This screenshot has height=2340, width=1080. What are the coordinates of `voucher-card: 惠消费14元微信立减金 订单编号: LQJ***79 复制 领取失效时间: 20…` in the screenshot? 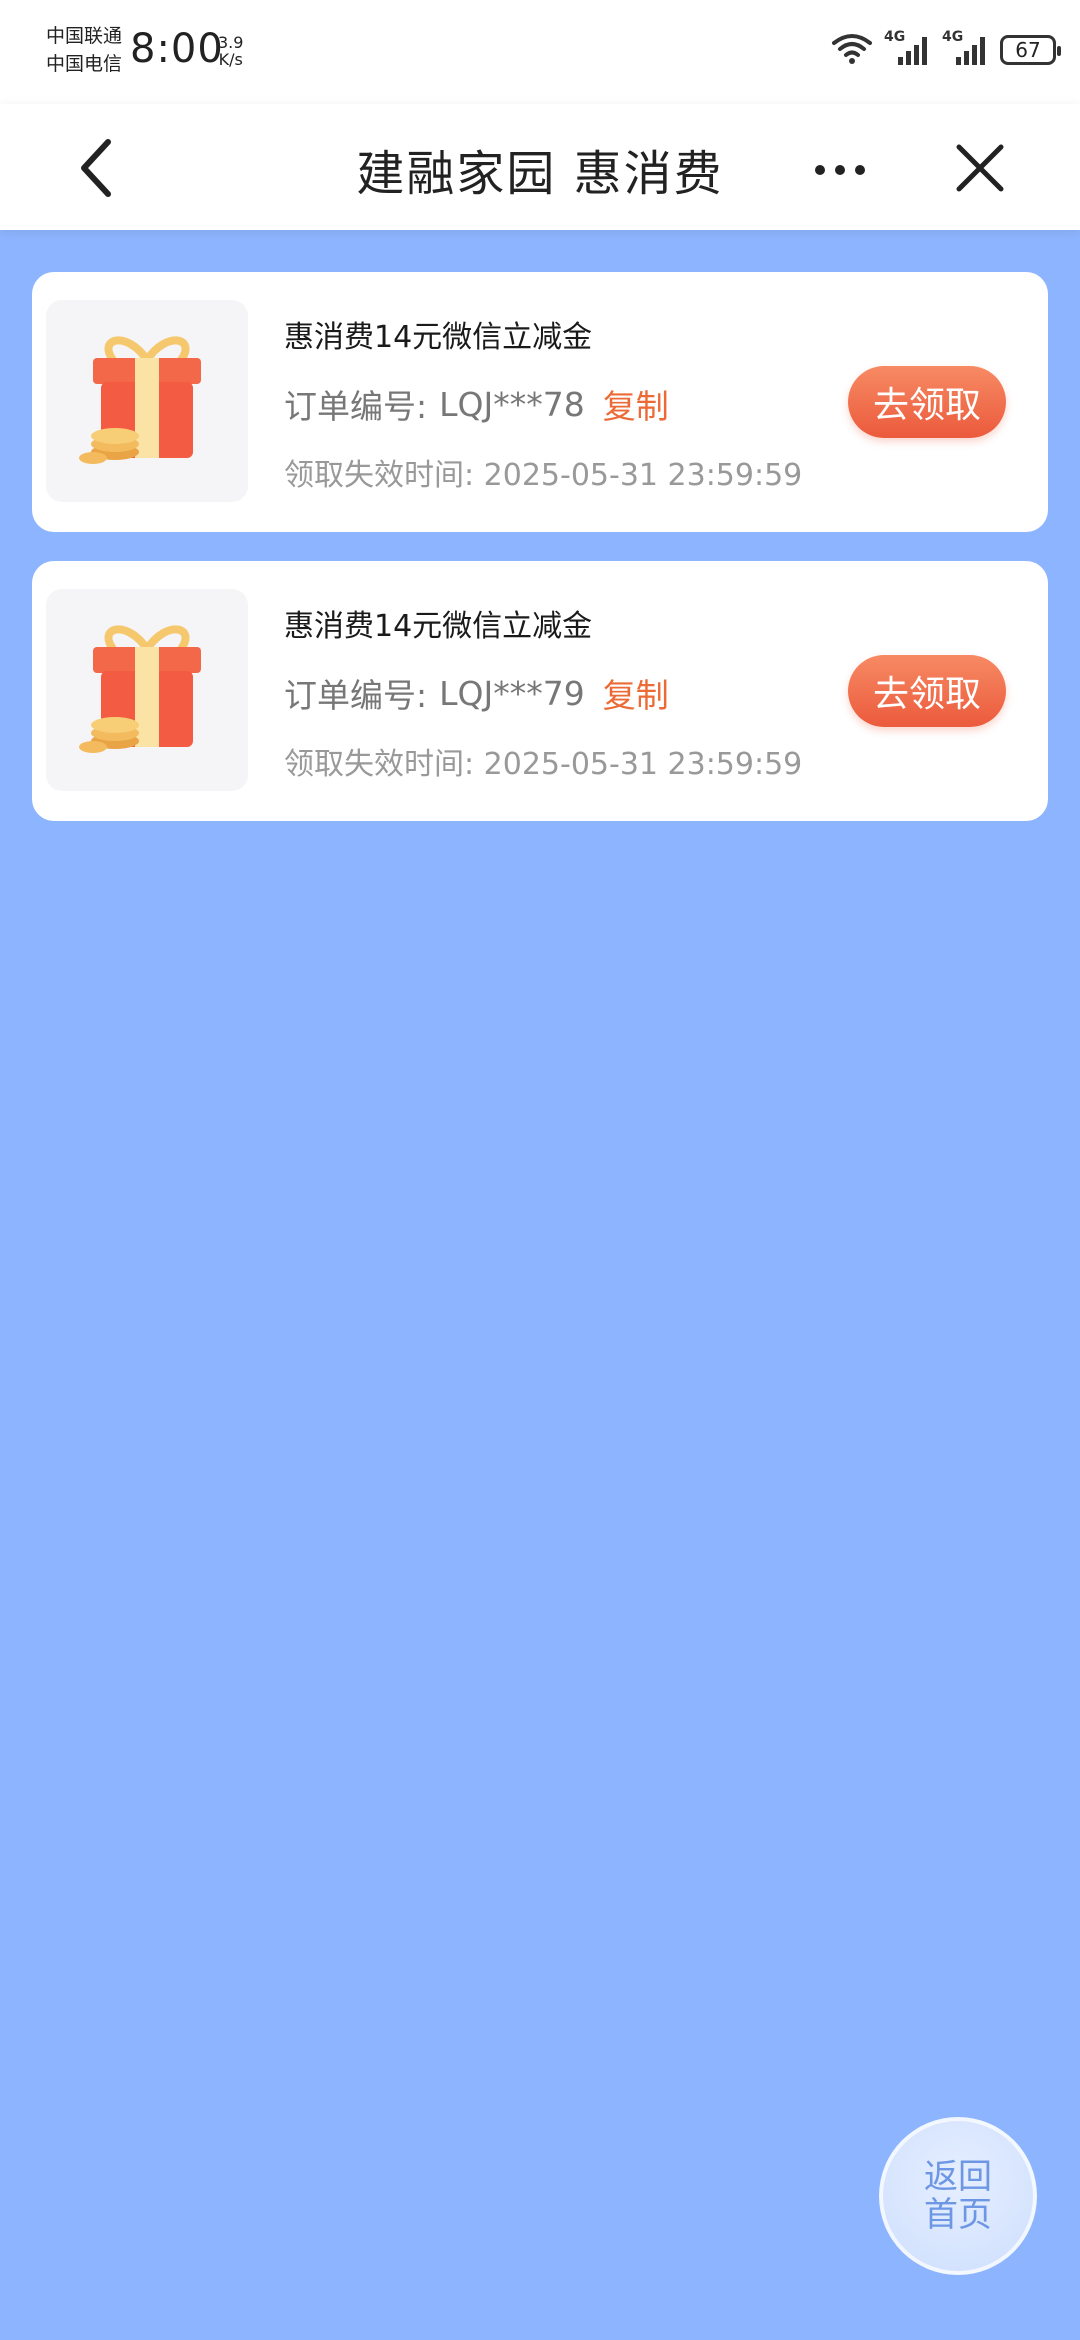 It's located at (540, 691).